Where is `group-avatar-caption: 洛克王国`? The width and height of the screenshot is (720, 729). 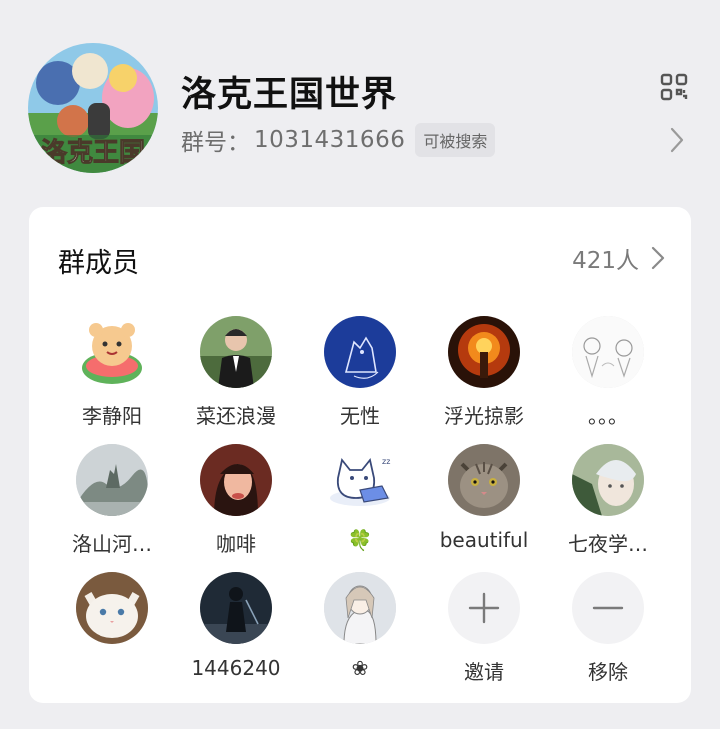 group-avatar-caption: 洛克王国 is located at coordinates (93, 152).